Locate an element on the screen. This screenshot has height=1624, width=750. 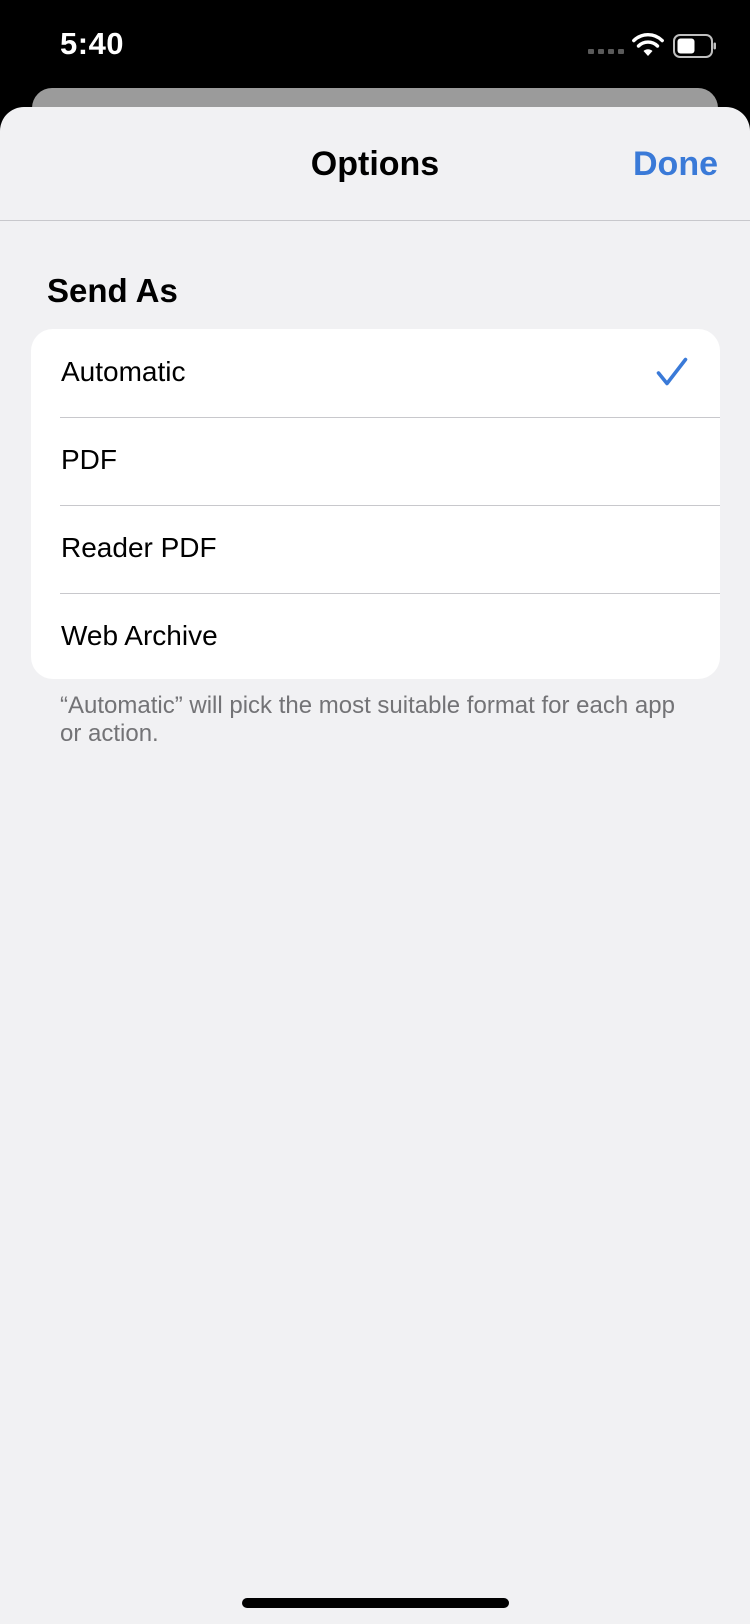
option-web-archive: Web Archive is located at coordinates (375, 636).